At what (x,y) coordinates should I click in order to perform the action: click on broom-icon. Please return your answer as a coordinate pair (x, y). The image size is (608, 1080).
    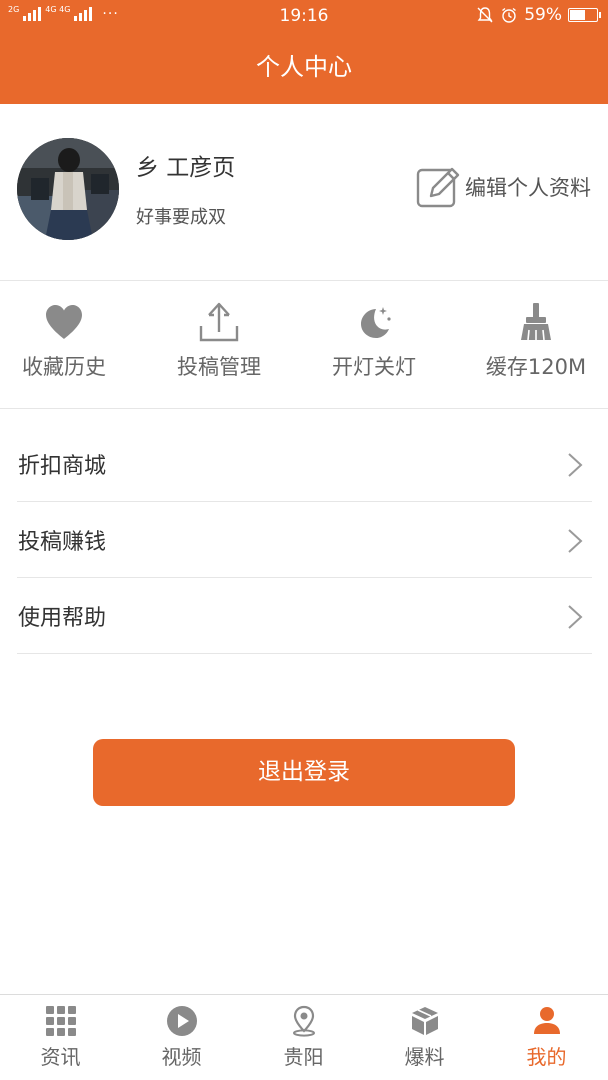
    Looking at the image, I should click on (536, 322).